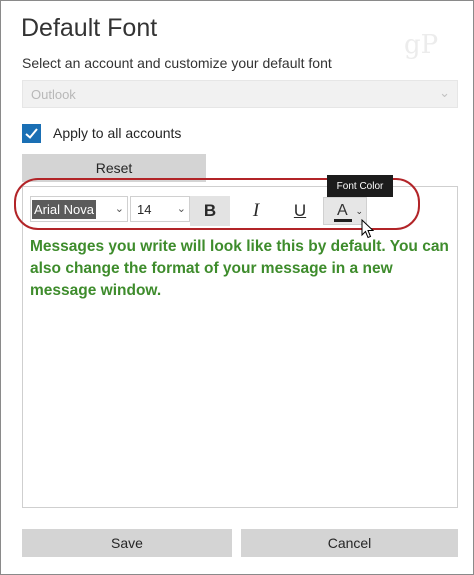 This screenshot has width=474, height=575. I want to click on reset-button: Reset, so click(114, 168).